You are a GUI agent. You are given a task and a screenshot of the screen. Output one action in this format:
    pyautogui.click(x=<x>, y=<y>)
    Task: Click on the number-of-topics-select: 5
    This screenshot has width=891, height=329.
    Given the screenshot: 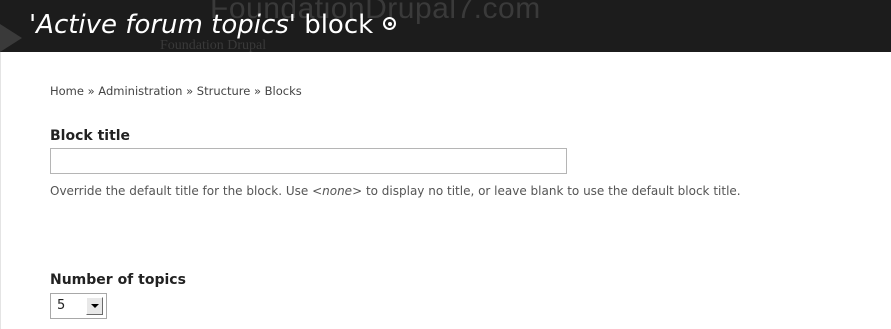 What is the action you would take?
    pyautogui.click(x=78, y=306)
    